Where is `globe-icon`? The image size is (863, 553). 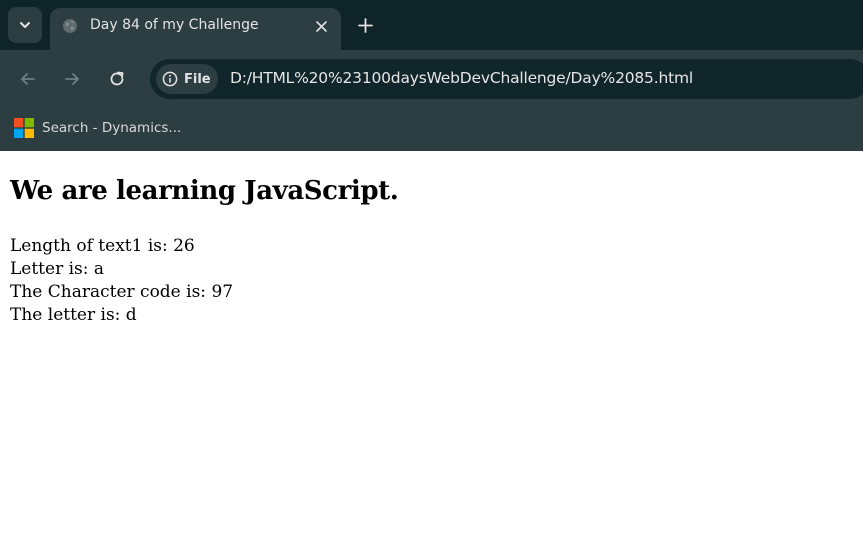 globe-icon is located at coordinates (70, 26).